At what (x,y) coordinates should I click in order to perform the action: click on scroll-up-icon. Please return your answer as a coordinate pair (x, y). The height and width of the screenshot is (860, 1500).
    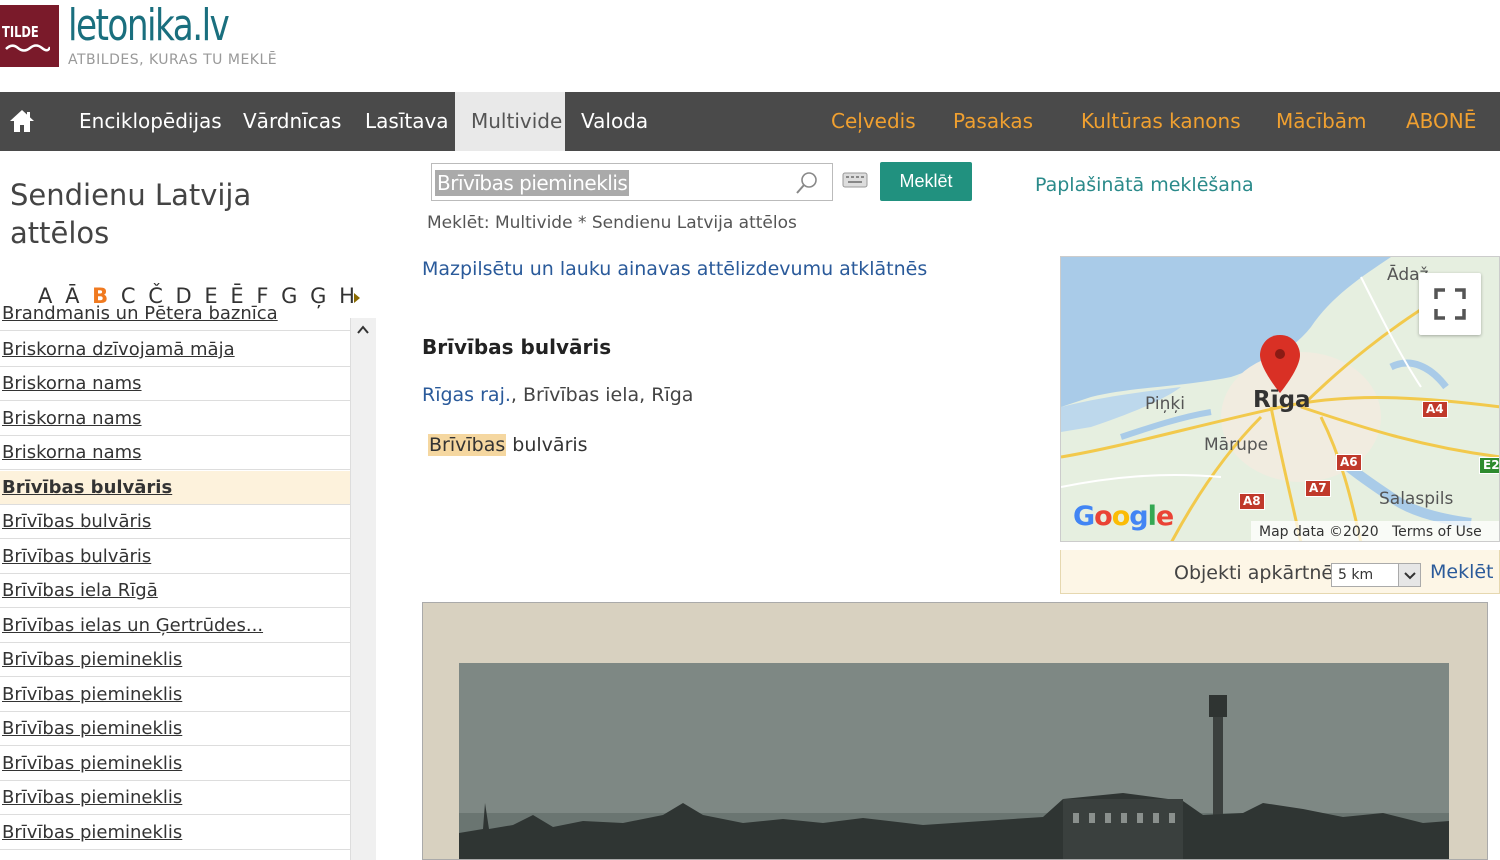
    Looking at the image, I should click on (363, 330).